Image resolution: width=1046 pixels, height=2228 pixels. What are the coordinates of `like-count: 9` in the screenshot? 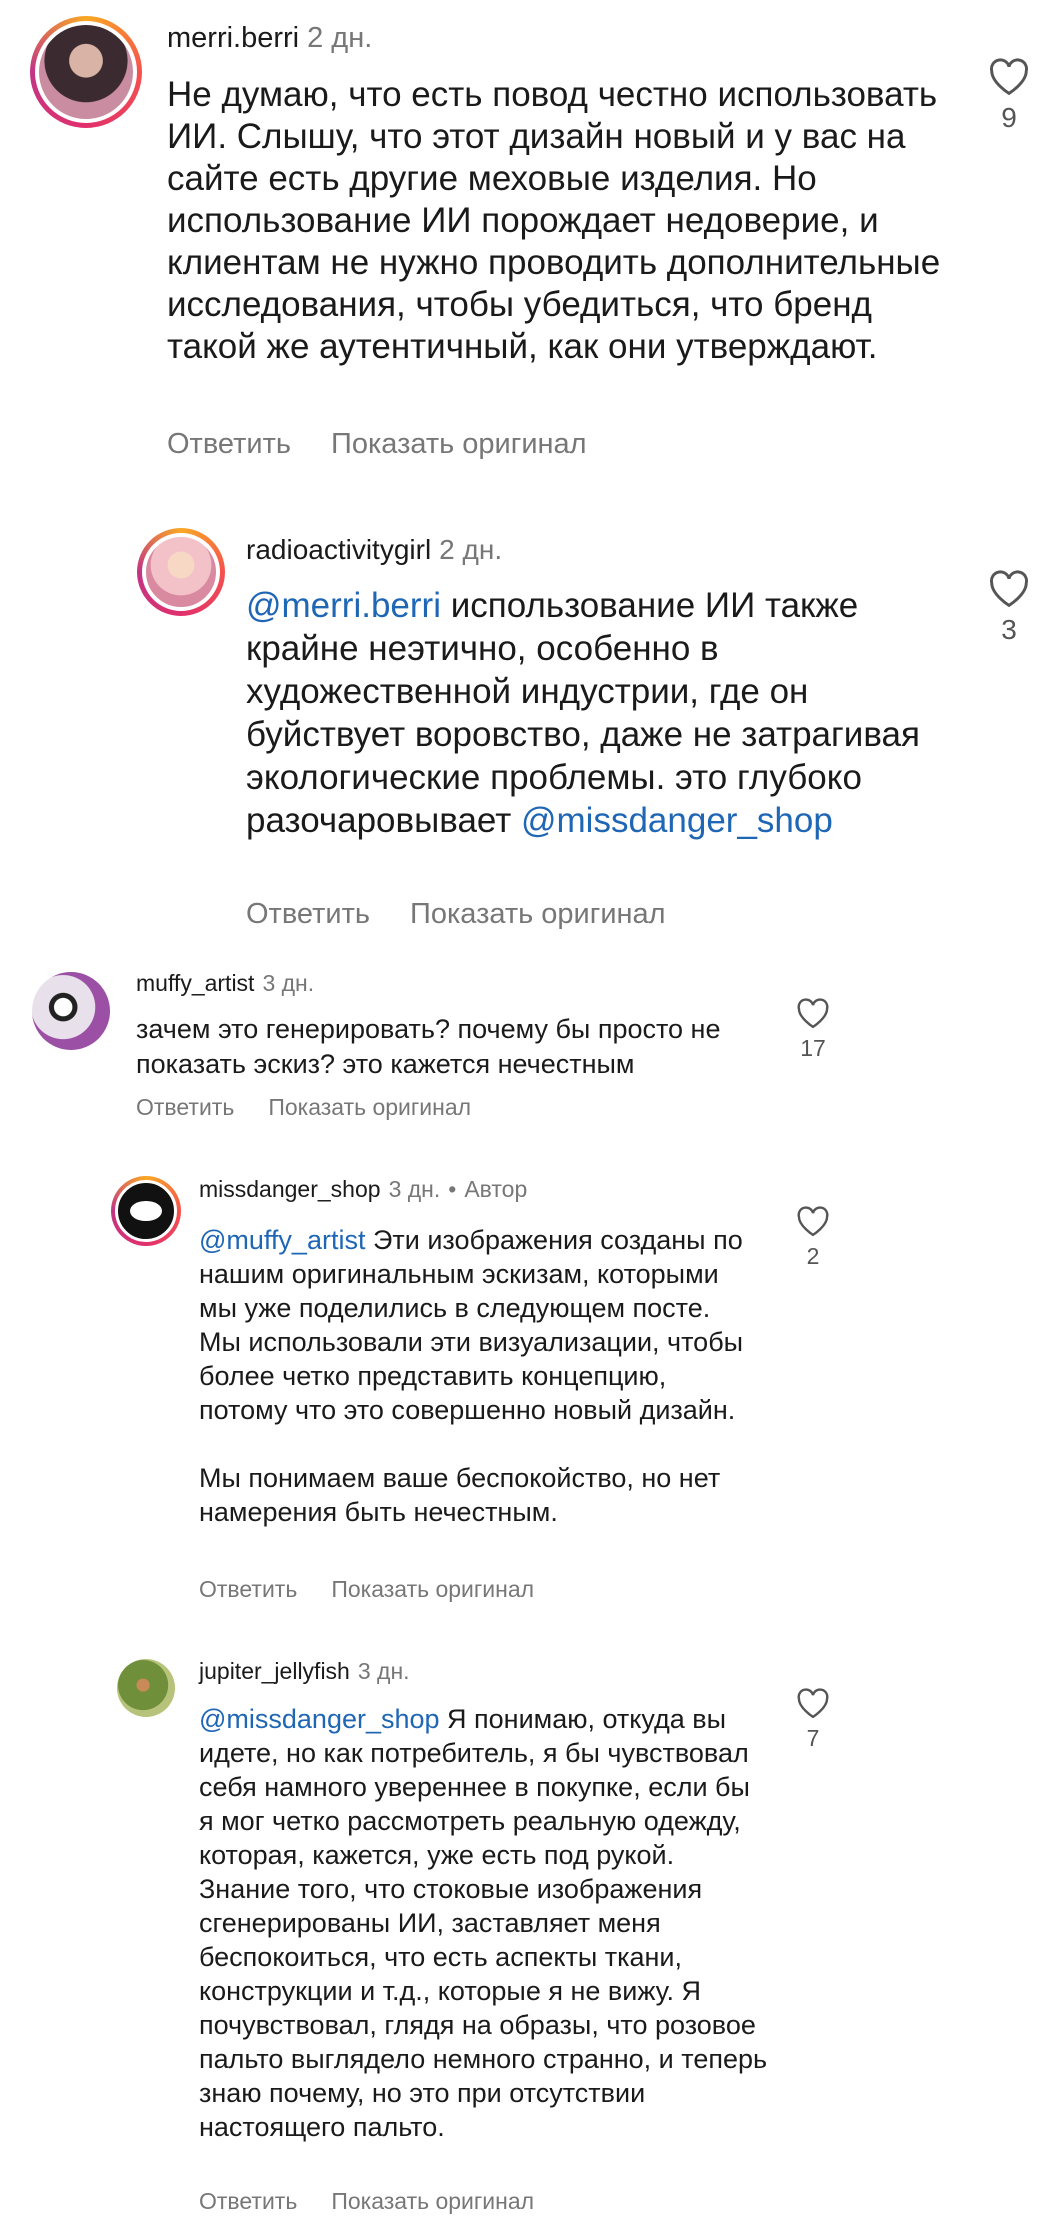 It's located at (1009, 117).